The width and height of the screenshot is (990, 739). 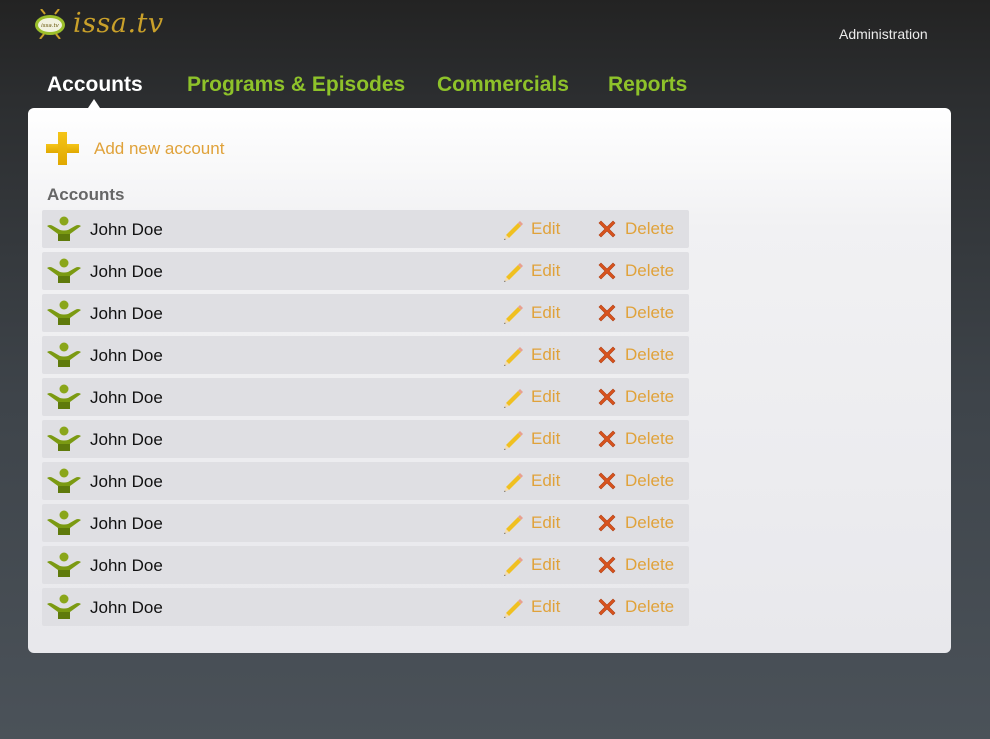 I want to click on section-title: Accounts, so click(x=86, y=194).